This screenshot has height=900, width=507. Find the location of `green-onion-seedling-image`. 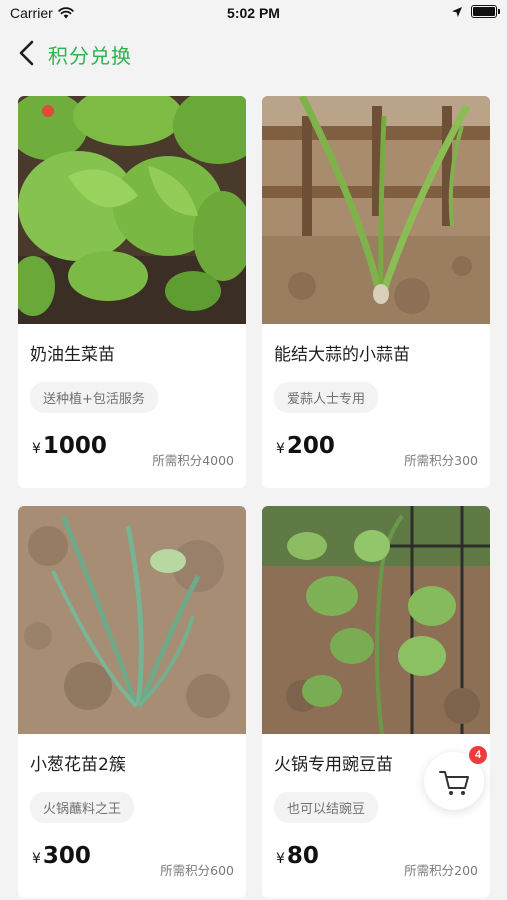

green-onion-seedling-image is located at coordinates (132, 620).